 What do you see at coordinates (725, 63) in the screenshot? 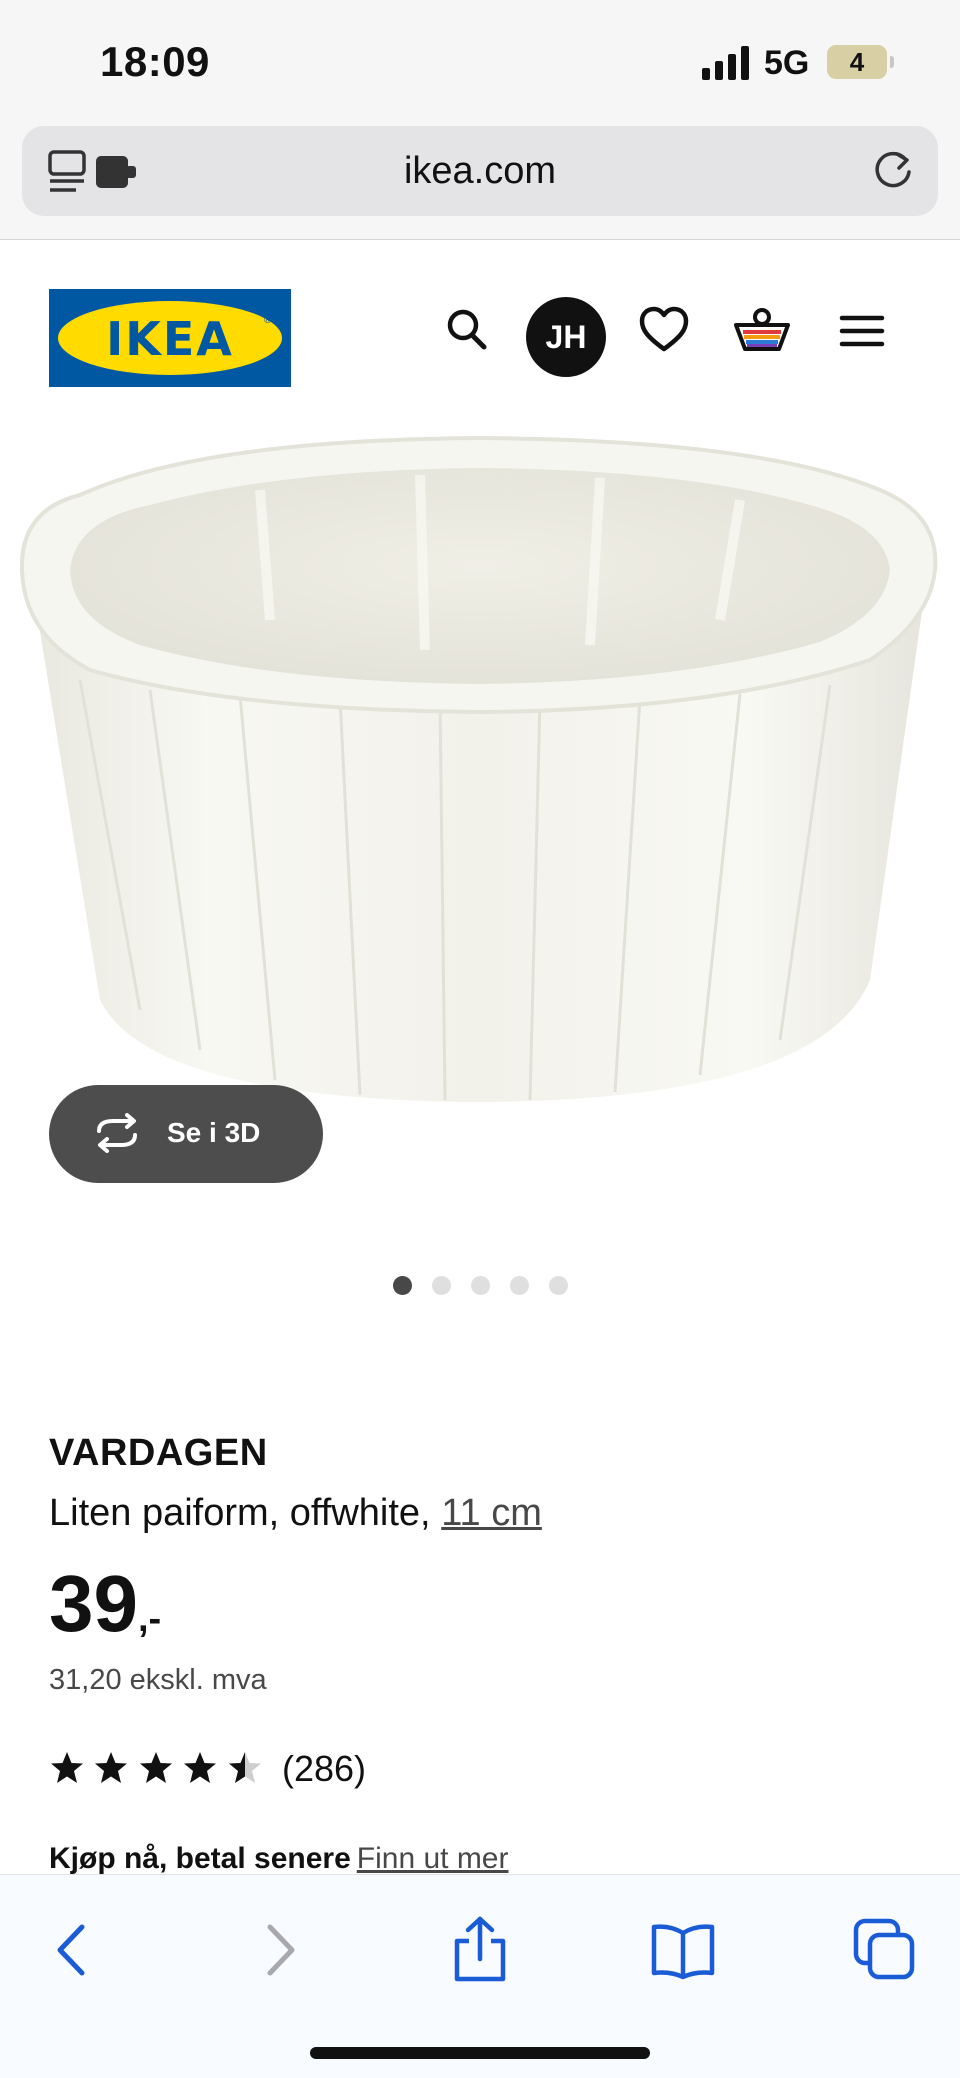
I see `signal-icon` at bounding box center [725, 63].